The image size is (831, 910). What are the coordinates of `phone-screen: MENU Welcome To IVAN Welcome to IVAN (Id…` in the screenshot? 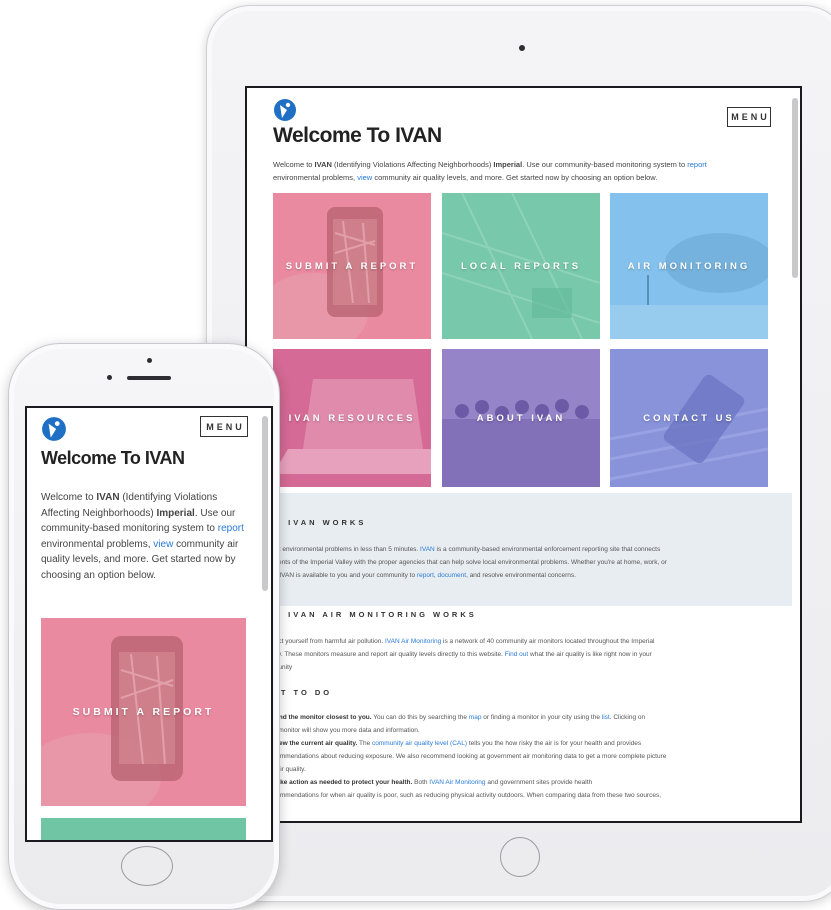 It's located at (149, 624).